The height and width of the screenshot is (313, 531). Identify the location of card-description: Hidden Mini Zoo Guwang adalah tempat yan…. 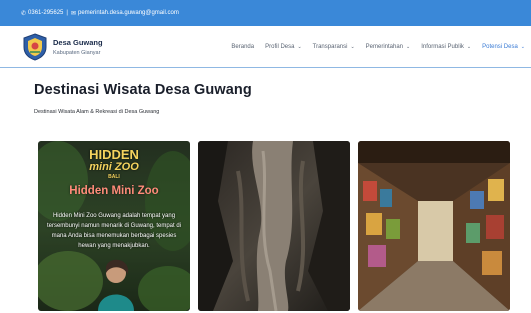
(114, 231).